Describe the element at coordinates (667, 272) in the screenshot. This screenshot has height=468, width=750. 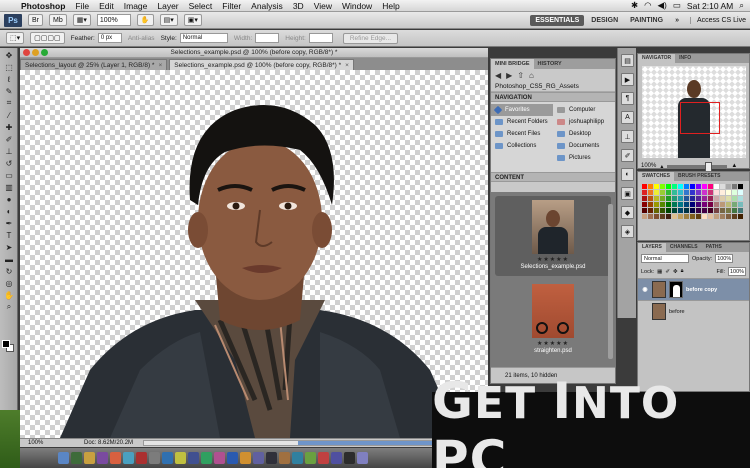
I see `lock-pixels-icon: ✐` at that location.